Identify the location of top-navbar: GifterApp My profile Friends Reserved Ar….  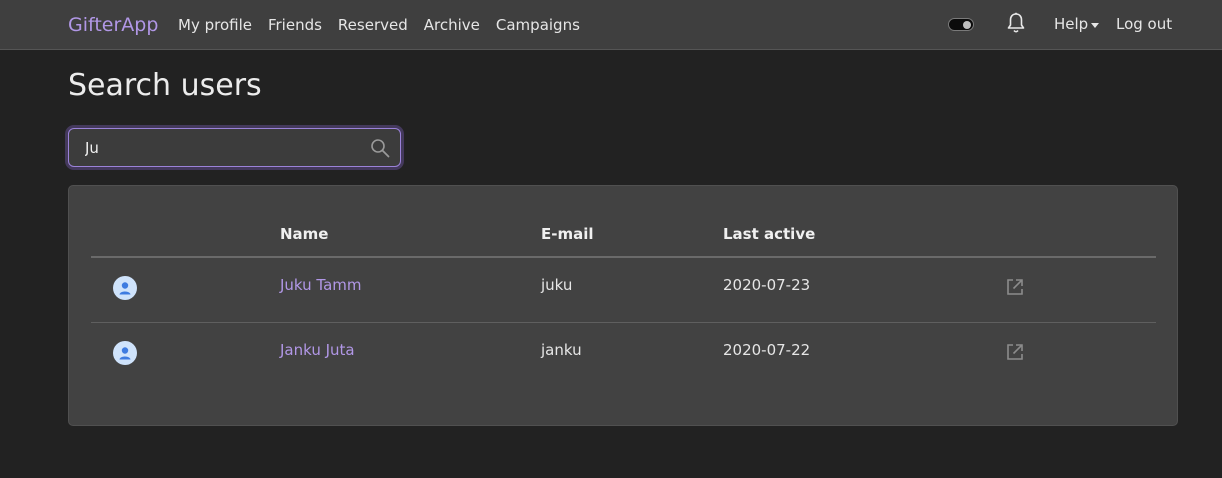
(611, 25).